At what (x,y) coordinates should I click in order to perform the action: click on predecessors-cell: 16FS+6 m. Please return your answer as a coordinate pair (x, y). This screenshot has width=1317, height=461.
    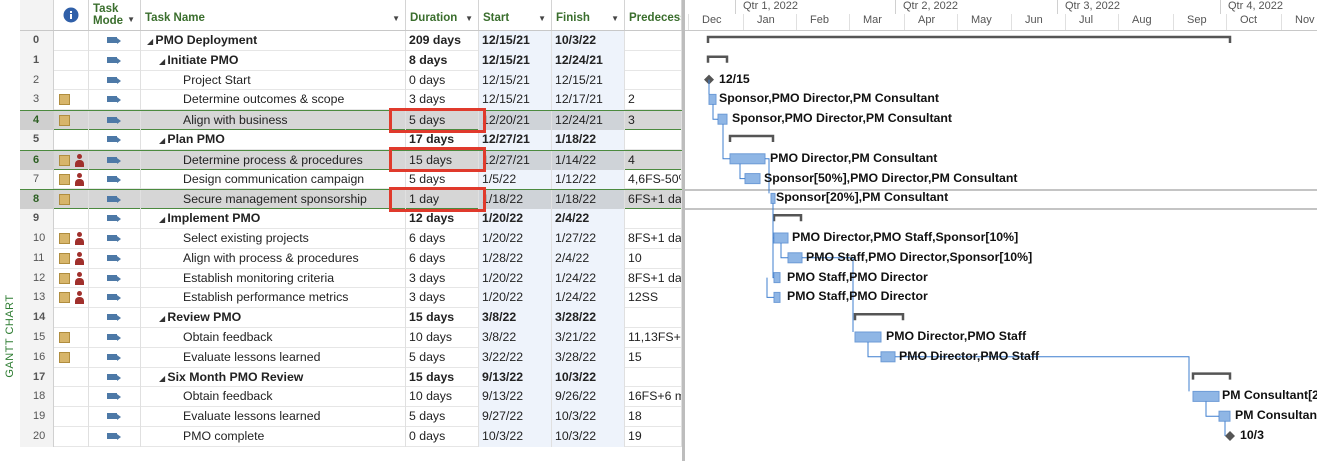
    Looking at the image, I should click on (653, 397).